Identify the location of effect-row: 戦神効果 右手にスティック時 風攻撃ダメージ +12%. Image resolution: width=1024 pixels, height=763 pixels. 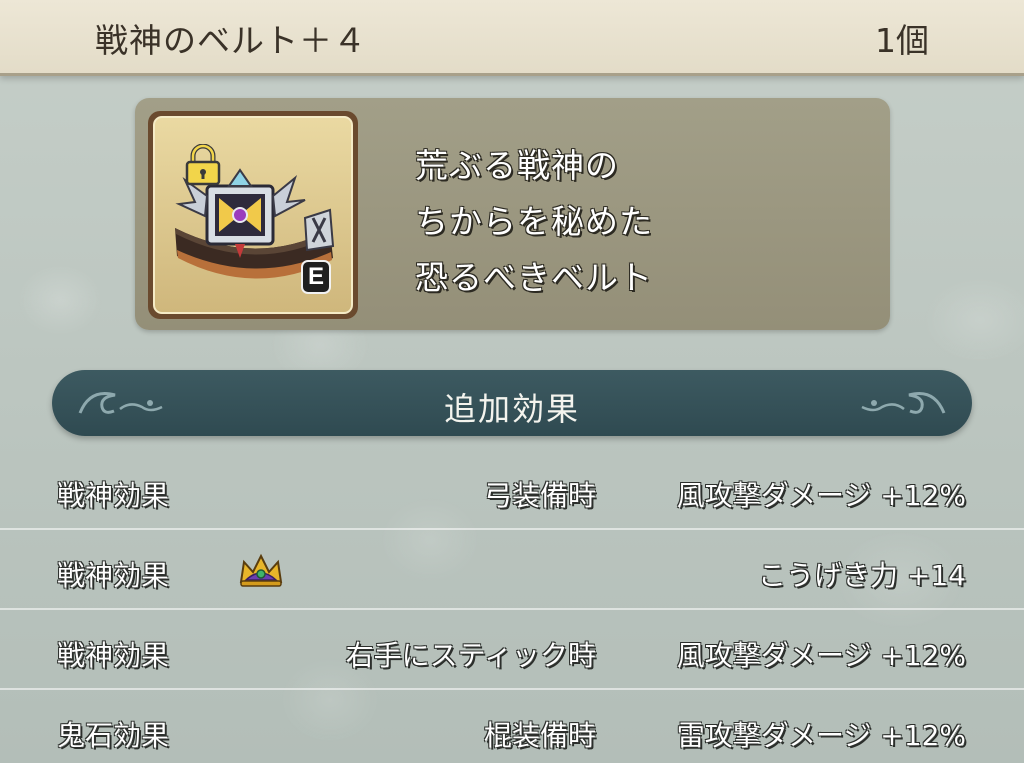
(512, 650).